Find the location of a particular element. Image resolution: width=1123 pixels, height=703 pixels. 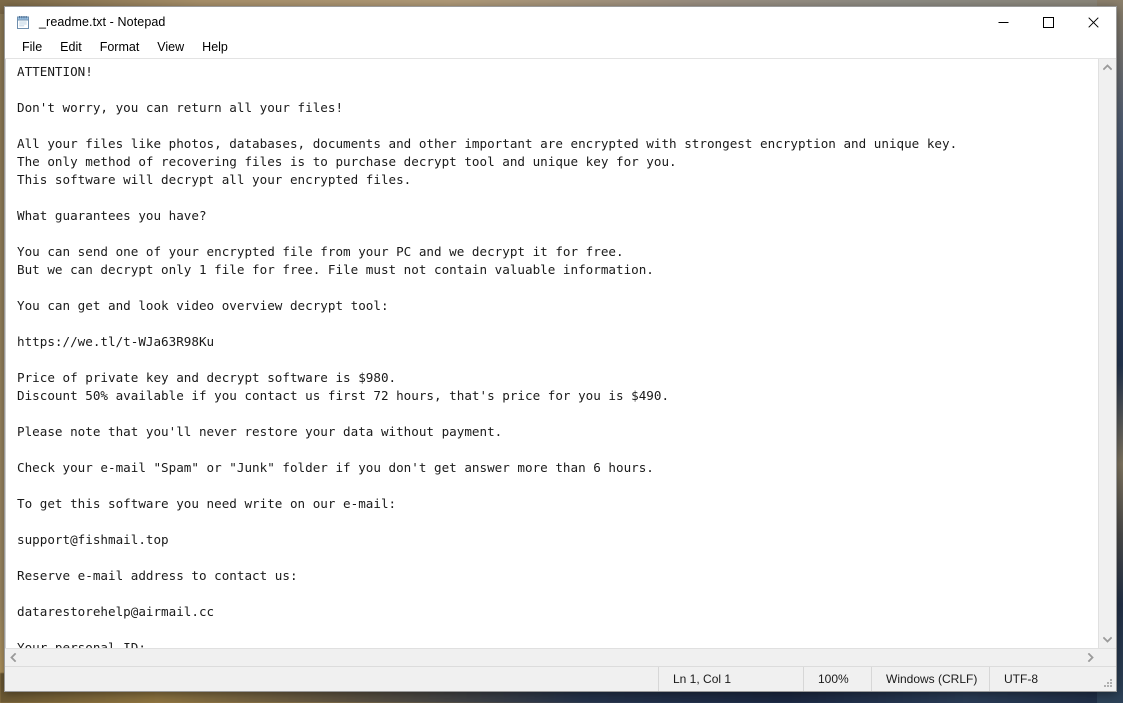

menu-item-help: Help is located at coordinates (215, 47).